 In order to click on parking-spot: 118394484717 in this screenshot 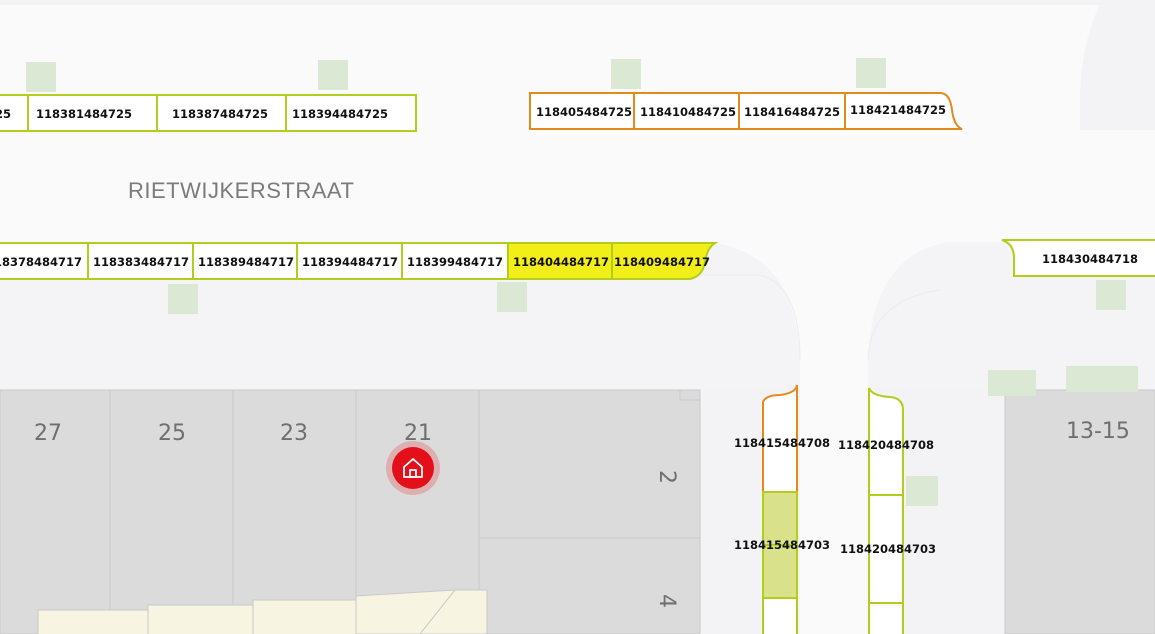, I will do `click(349, 261)`.